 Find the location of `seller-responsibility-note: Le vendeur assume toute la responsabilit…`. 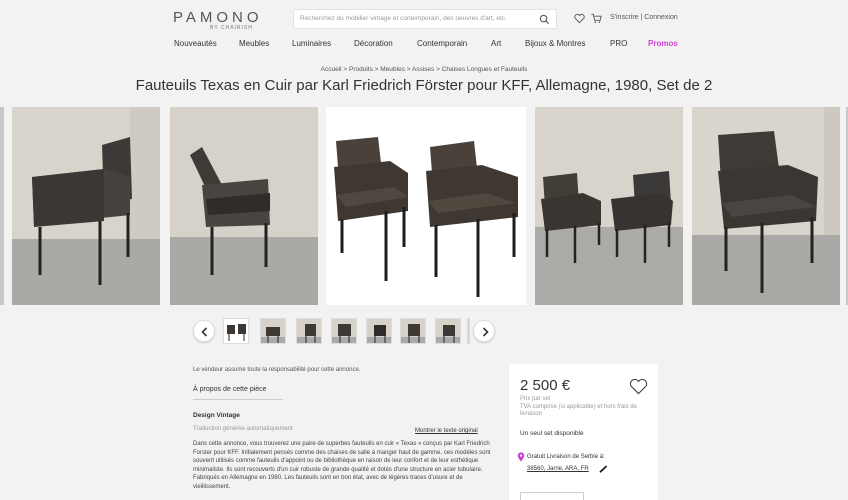

seller-responsibility-note: Le vendeur assume toute la responsabilit… is located at coordinates (277, 370).